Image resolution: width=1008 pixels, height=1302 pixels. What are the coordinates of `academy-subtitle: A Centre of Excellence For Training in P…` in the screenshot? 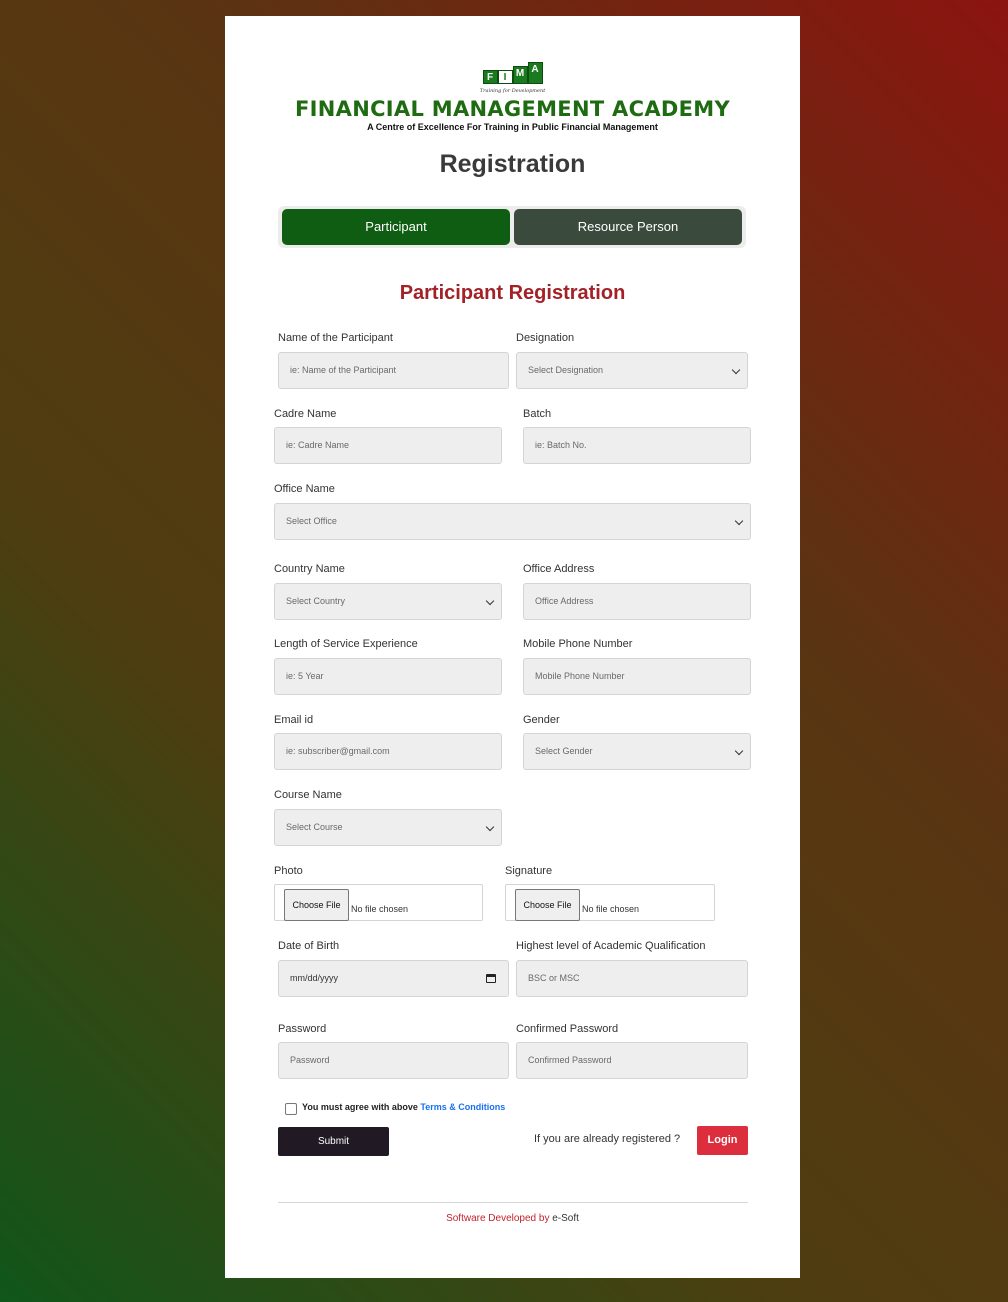 It's located at (512, 127).